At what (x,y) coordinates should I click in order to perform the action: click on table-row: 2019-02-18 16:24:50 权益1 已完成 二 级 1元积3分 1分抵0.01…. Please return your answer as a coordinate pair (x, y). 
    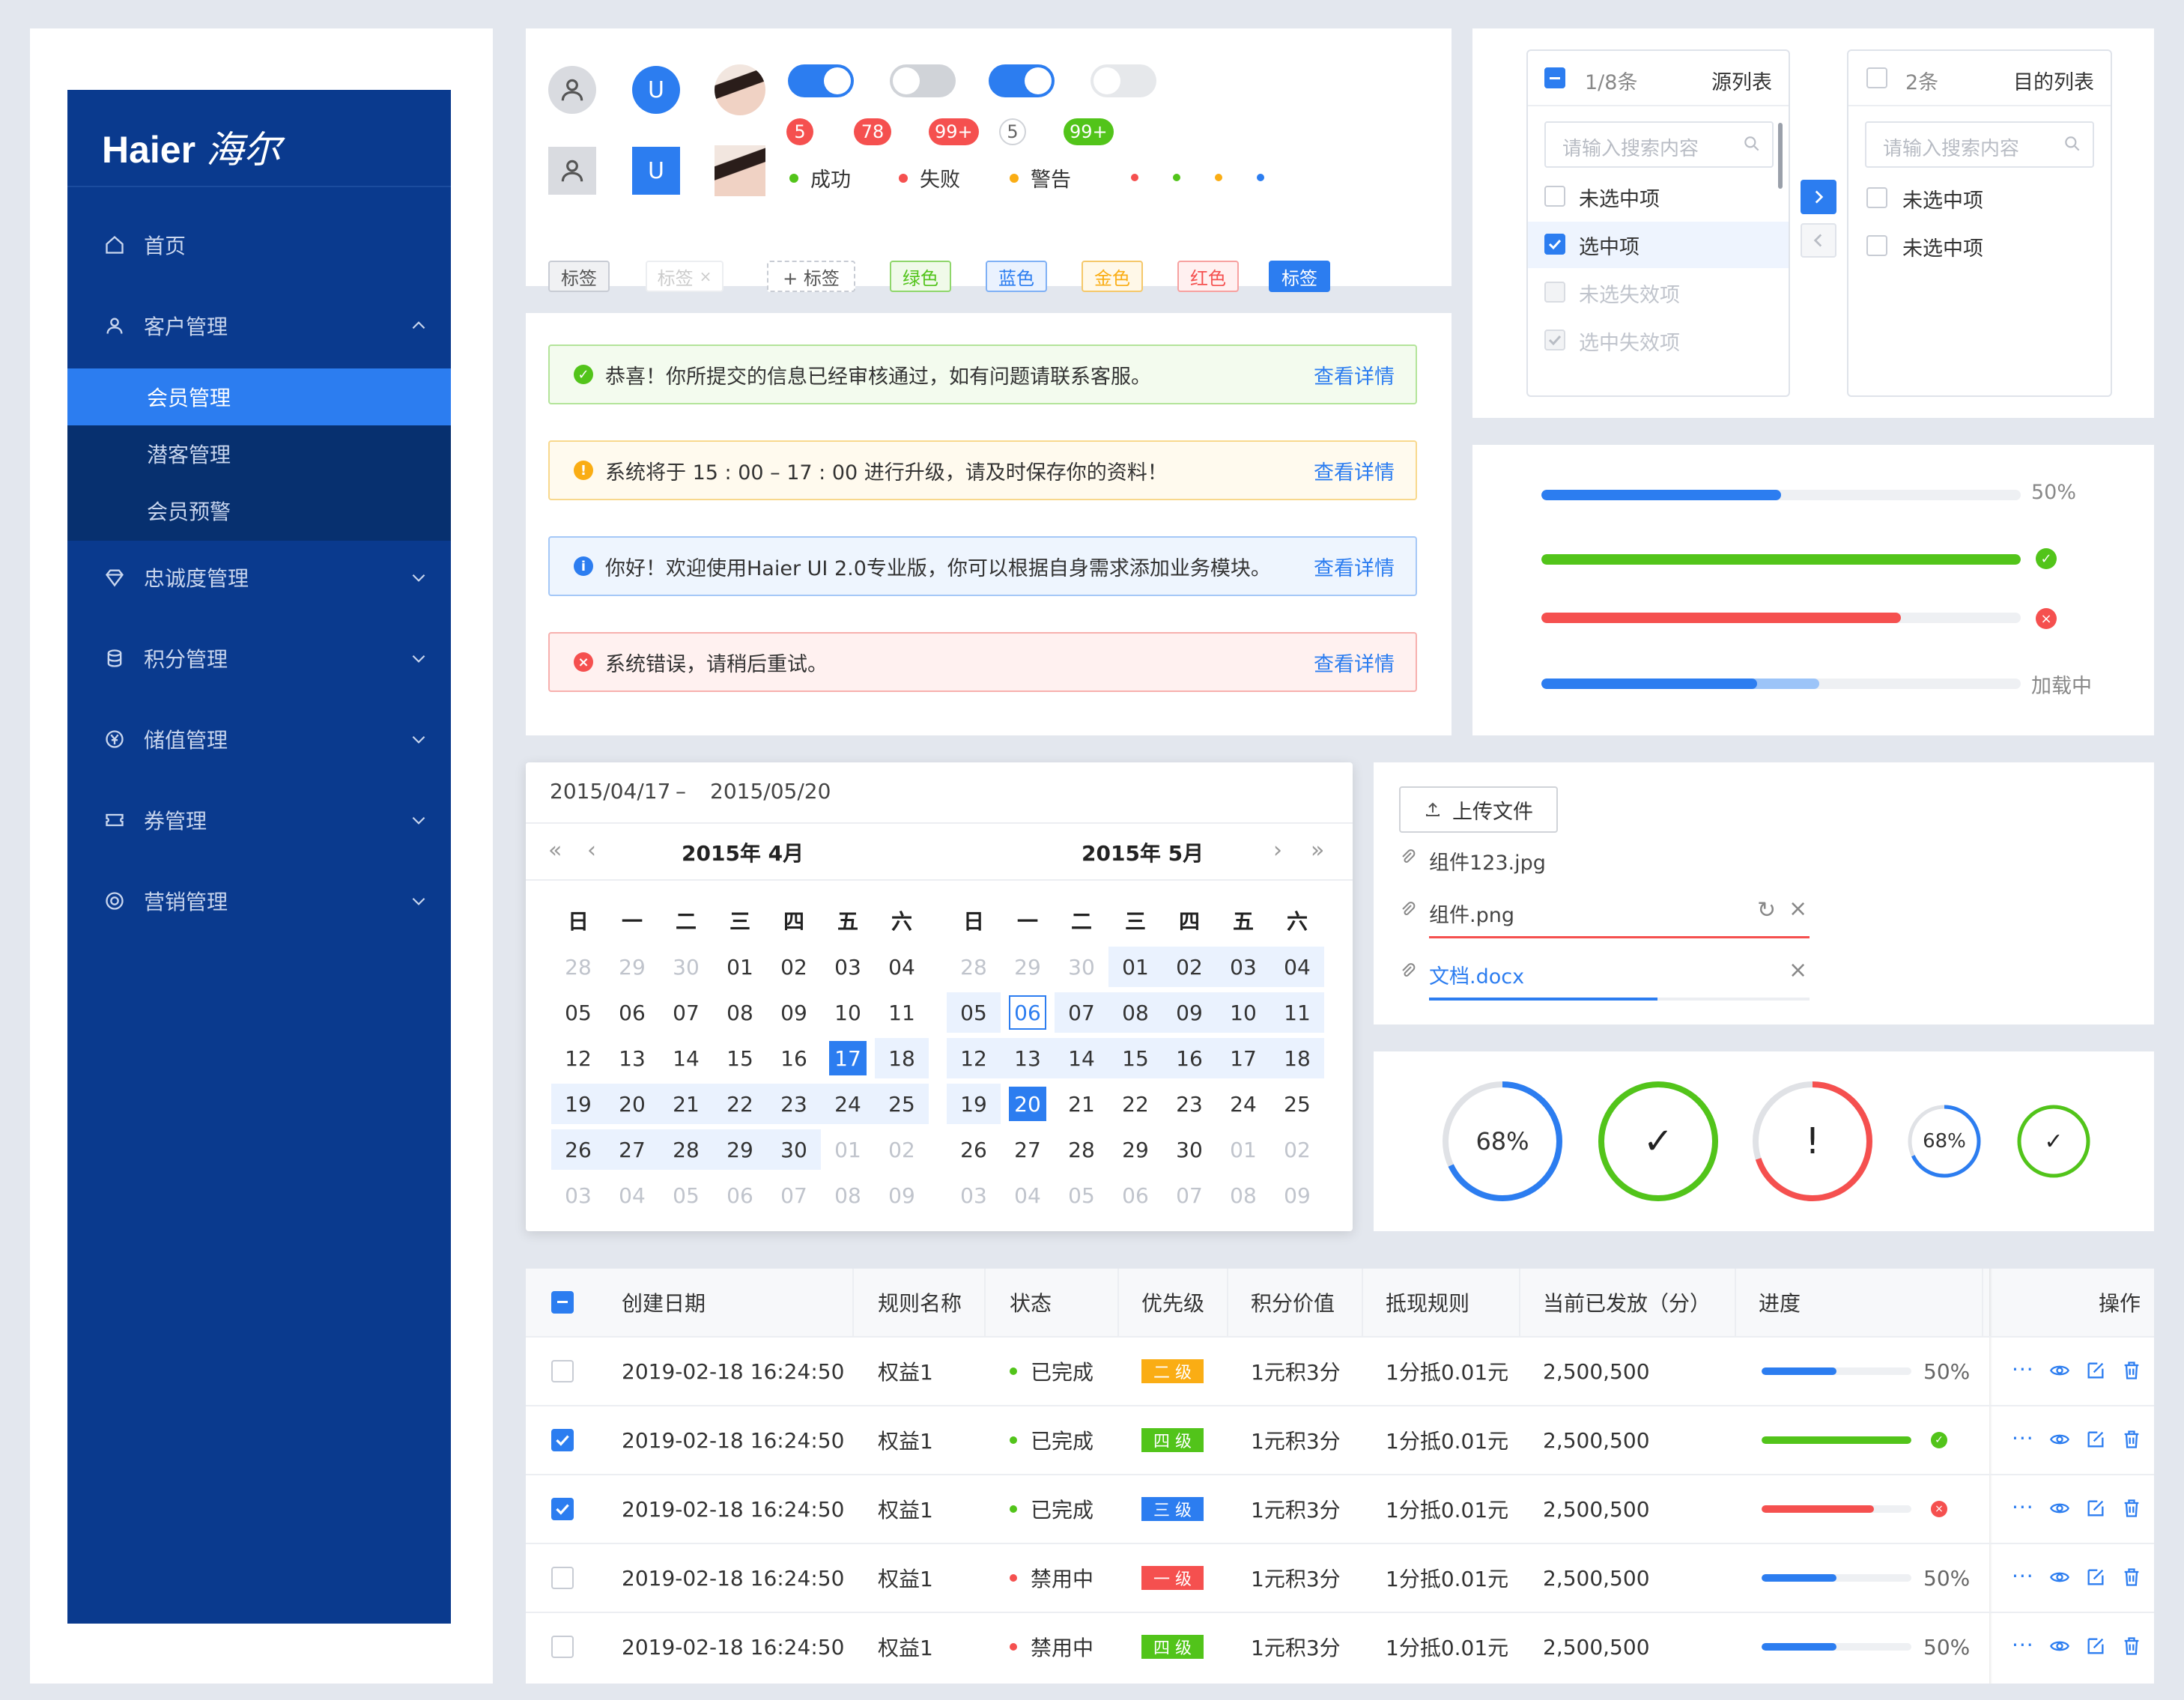
    Looking at the image, I should click on (1340, 1370).